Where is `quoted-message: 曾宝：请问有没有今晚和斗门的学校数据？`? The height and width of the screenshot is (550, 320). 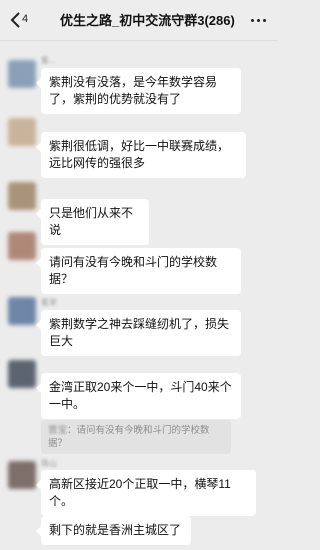 quoted-message: 曾宝：请问有没有今晚和斗门的学校数据？ is located at coordinates (136, 437).